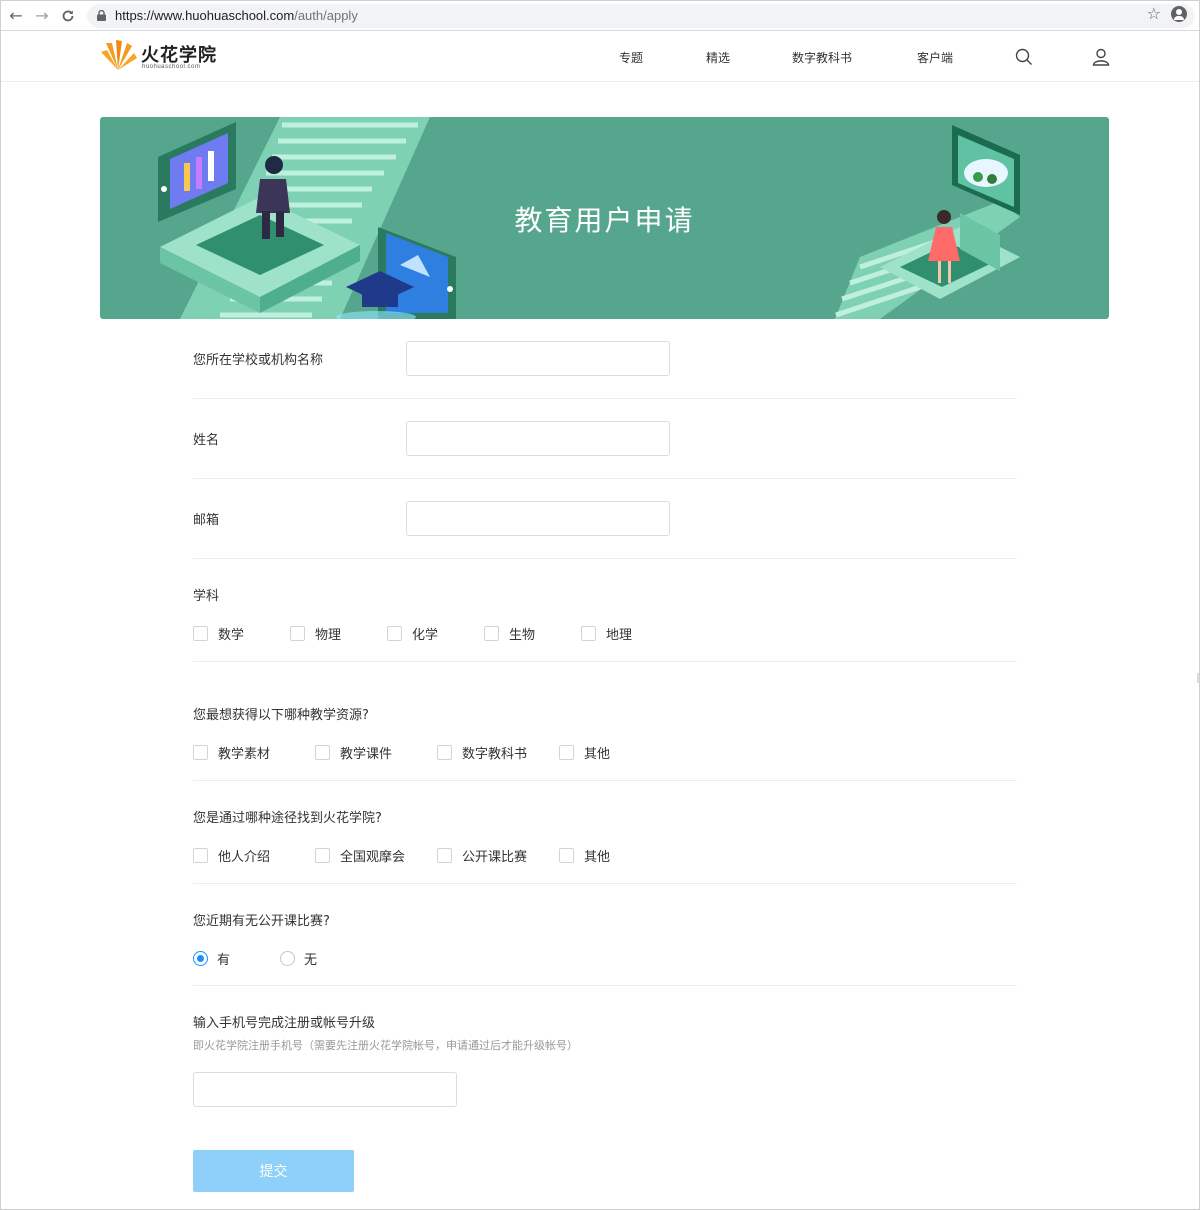  I want to click on logo-subtitle: huohuaschool.com, so click(171, 67).